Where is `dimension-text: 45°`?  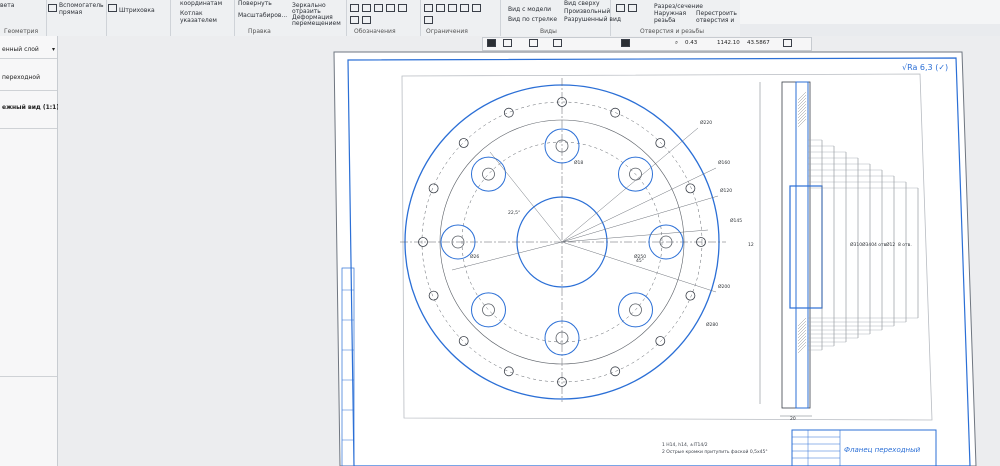
dimension-text: 45° is located at coordinates (640, 261).